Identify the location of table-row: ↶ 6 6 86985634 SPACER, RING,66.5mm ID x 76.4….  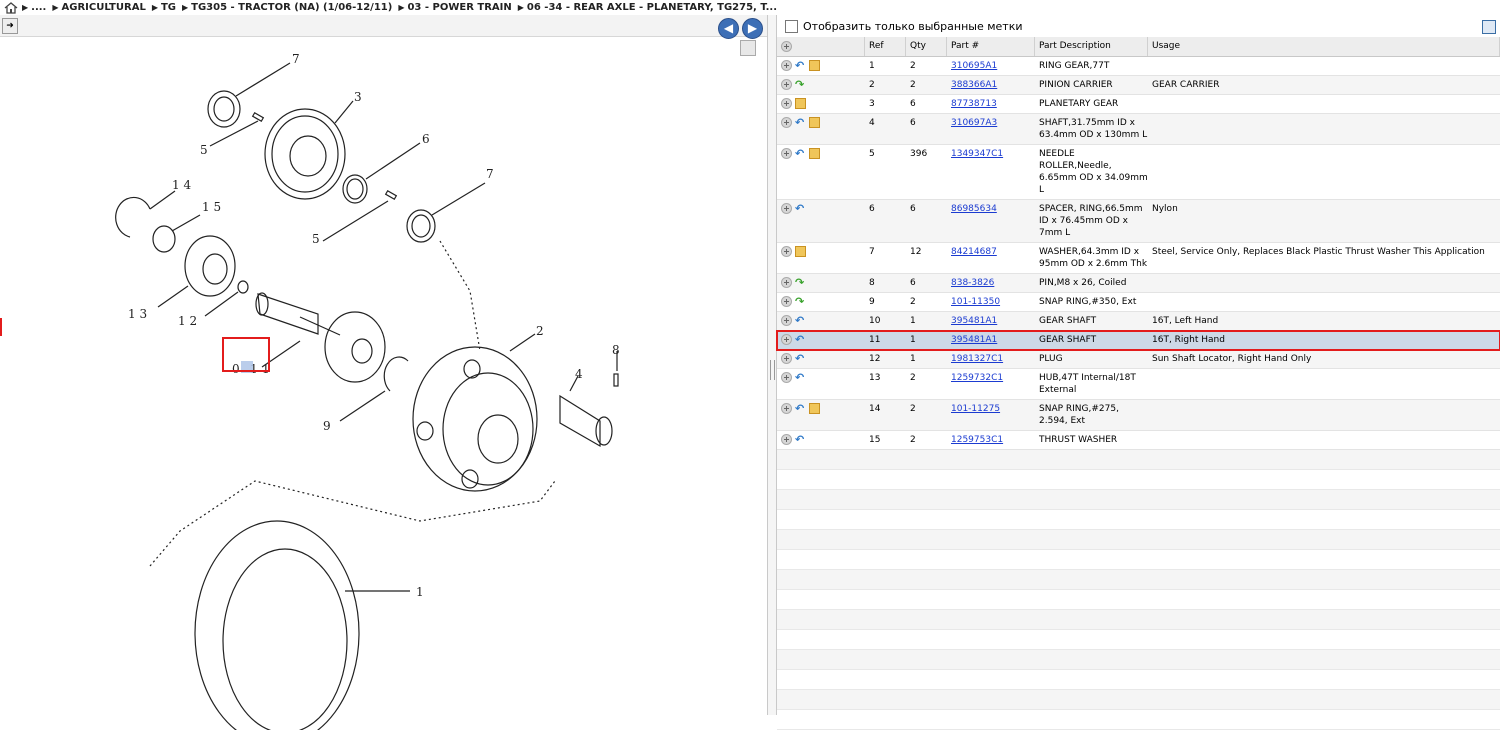
(1138, 221).